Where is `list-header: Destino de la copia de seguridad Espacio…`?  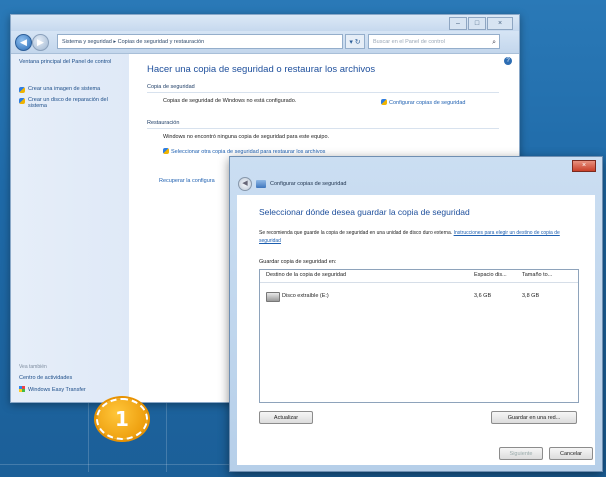 list-header: Destino de la copia de seguridad Espacio… is located at coordinates (419, 276).